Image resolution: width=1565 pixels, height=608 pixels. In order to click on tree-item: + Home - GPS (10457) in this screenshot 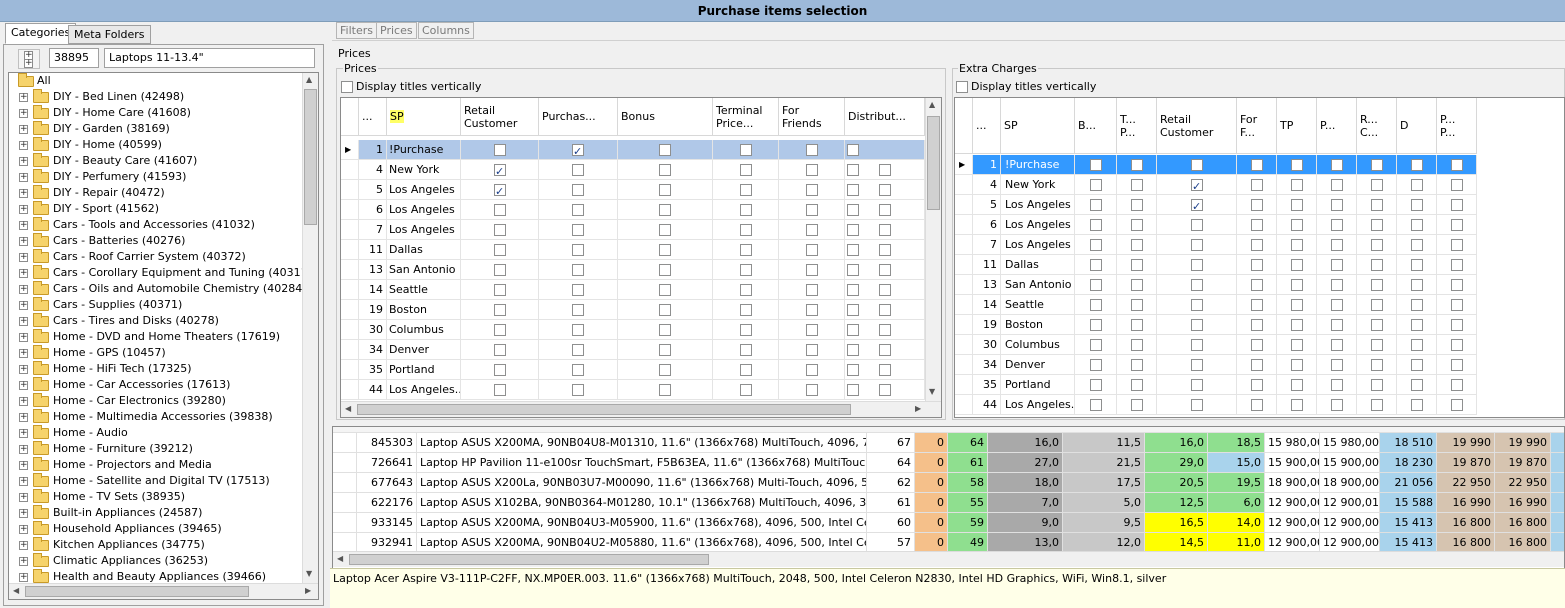, I will do `click(154, 353)`.